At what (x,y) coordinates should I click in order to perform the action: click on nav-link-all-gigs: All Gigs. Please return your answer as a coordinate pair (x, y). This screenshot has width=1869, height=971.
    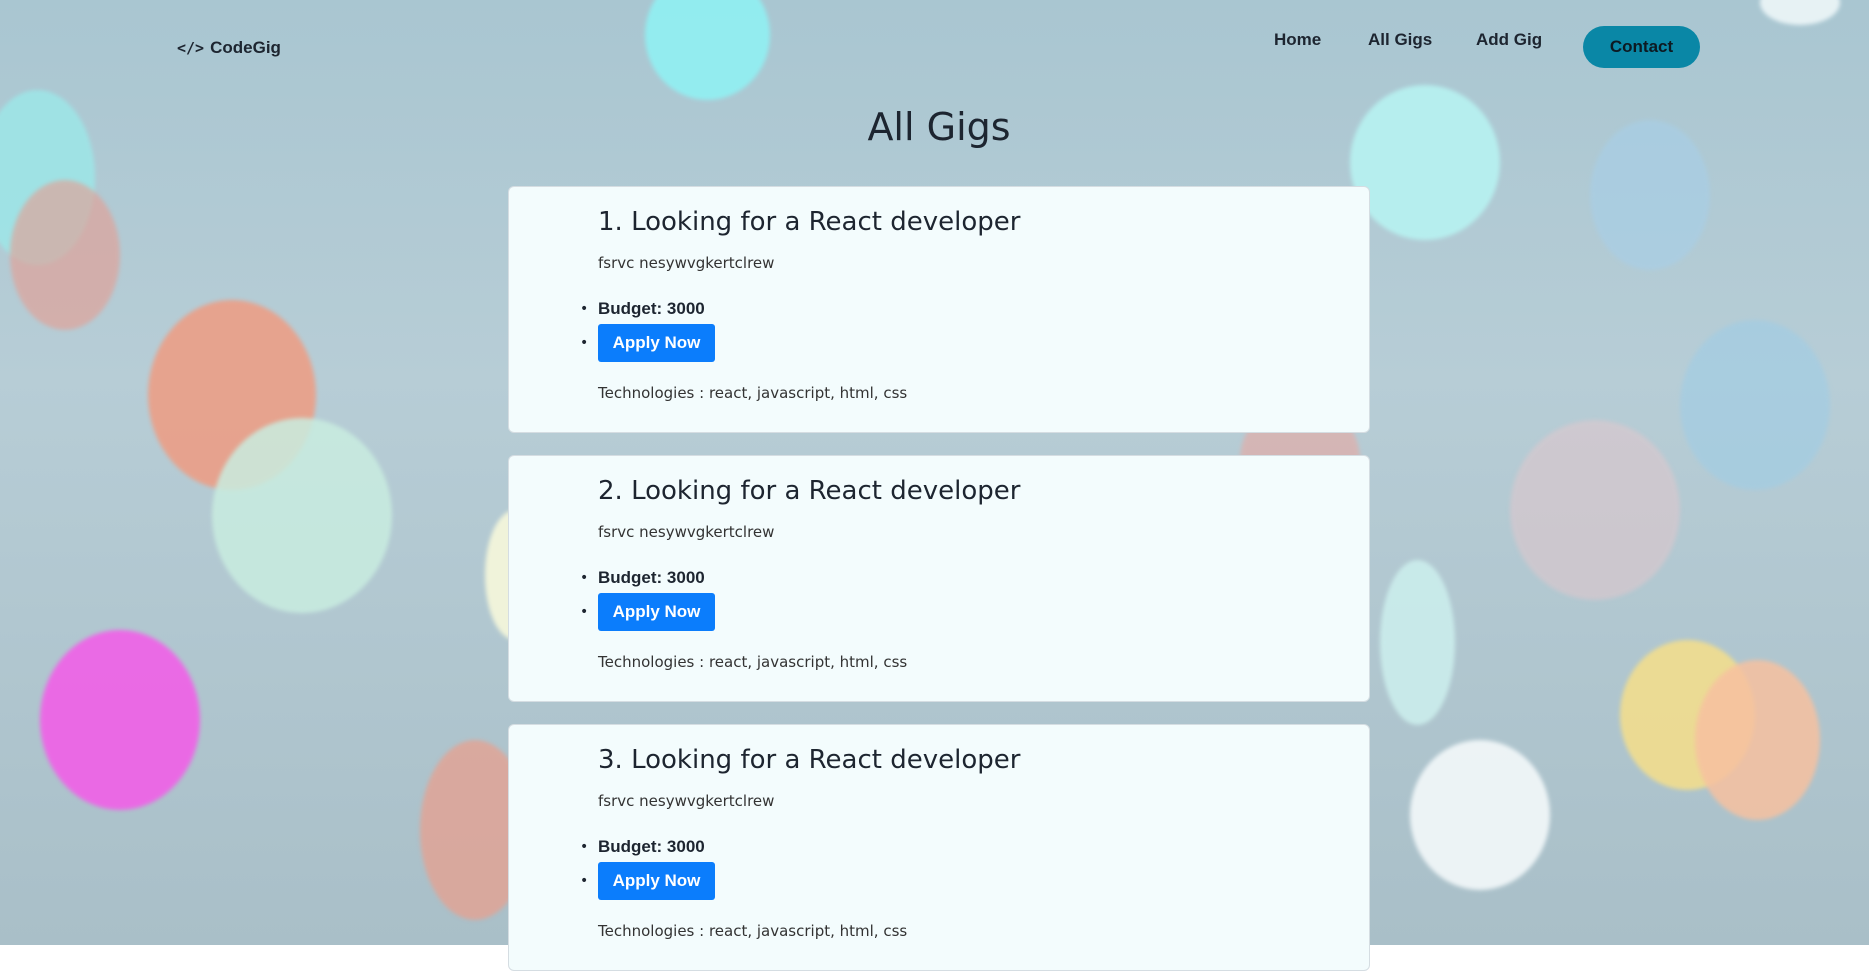
    Looking at the image, I should click on (1400, 40).